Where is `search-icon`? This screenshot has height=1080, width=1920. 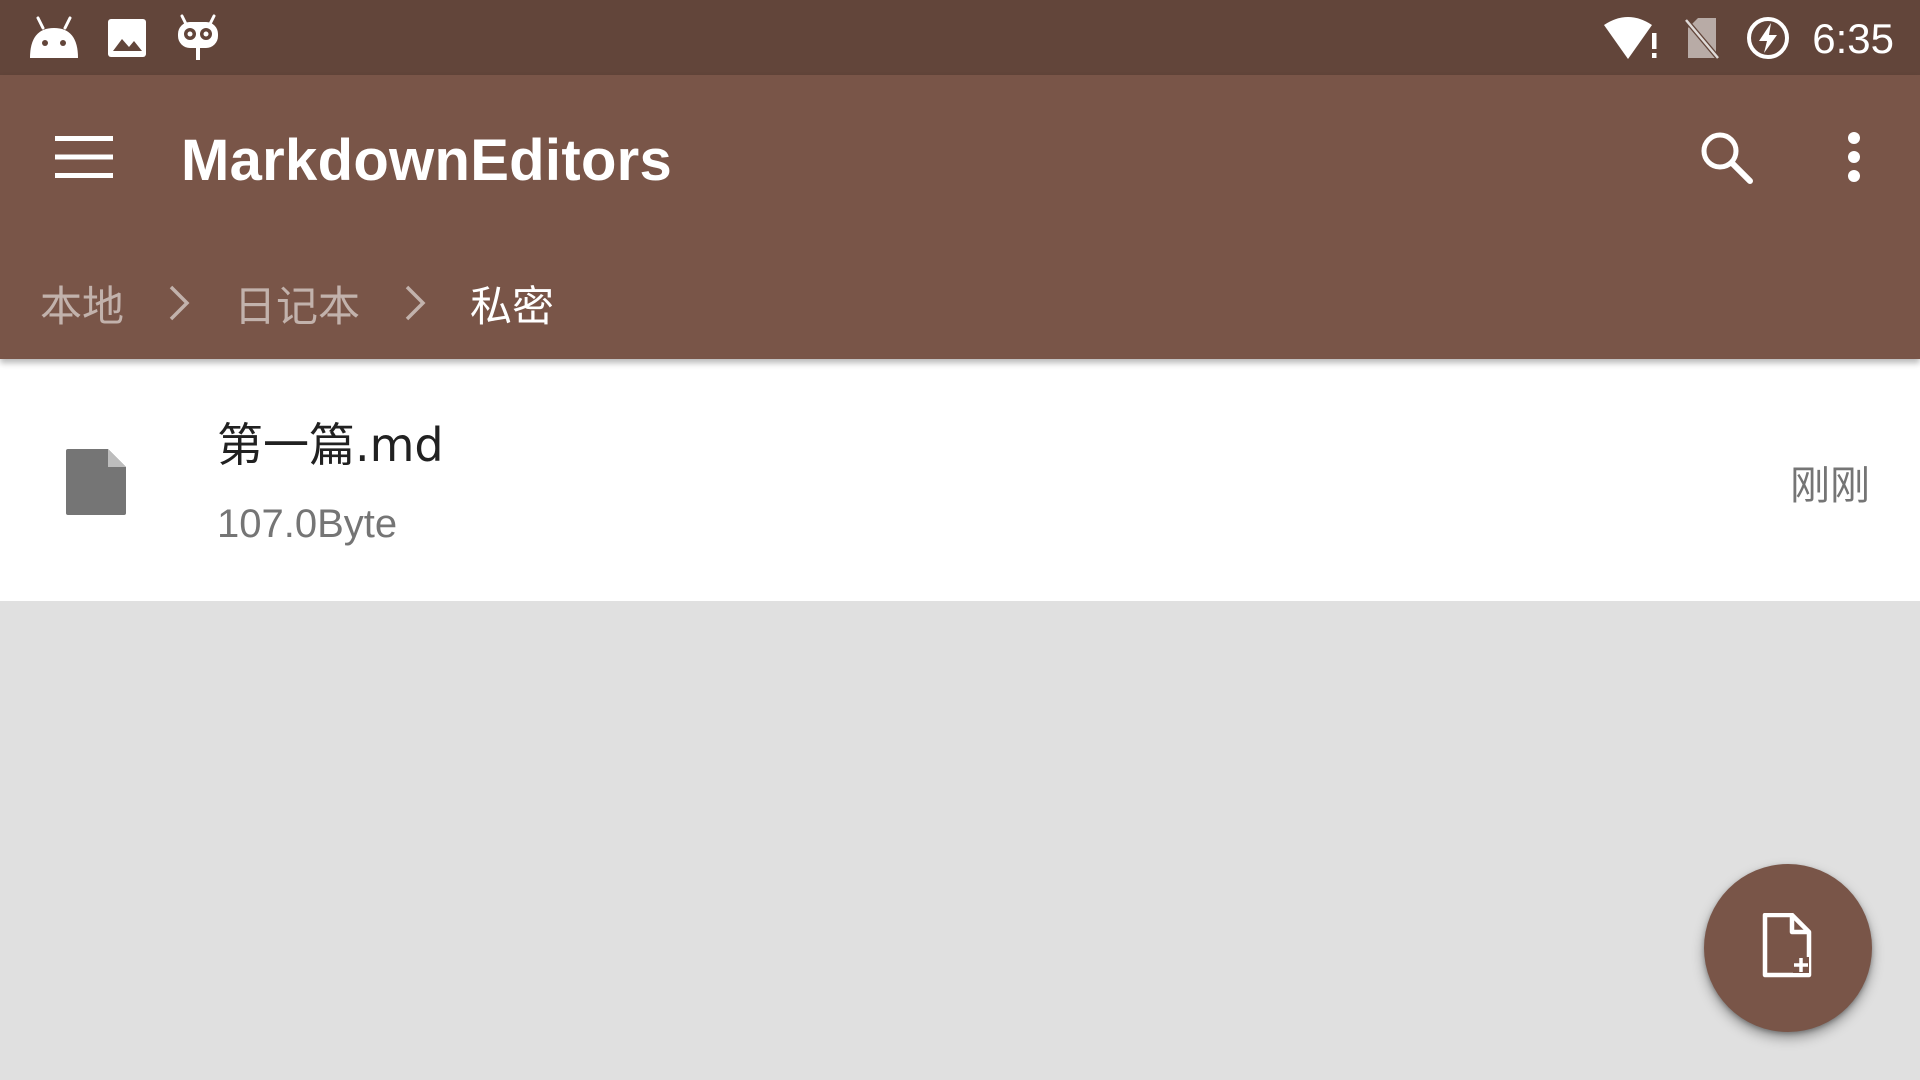 search-icon is located at coordinates (1726, 159).